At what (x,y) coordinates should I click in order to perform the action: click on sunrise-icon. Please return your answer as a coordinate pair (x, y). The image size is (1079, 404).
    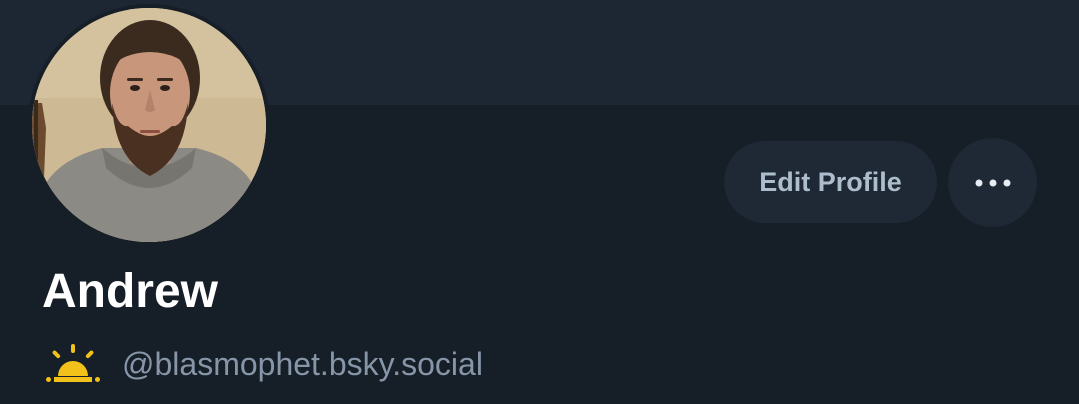
    Looking at the image, I should click on (73, 363).